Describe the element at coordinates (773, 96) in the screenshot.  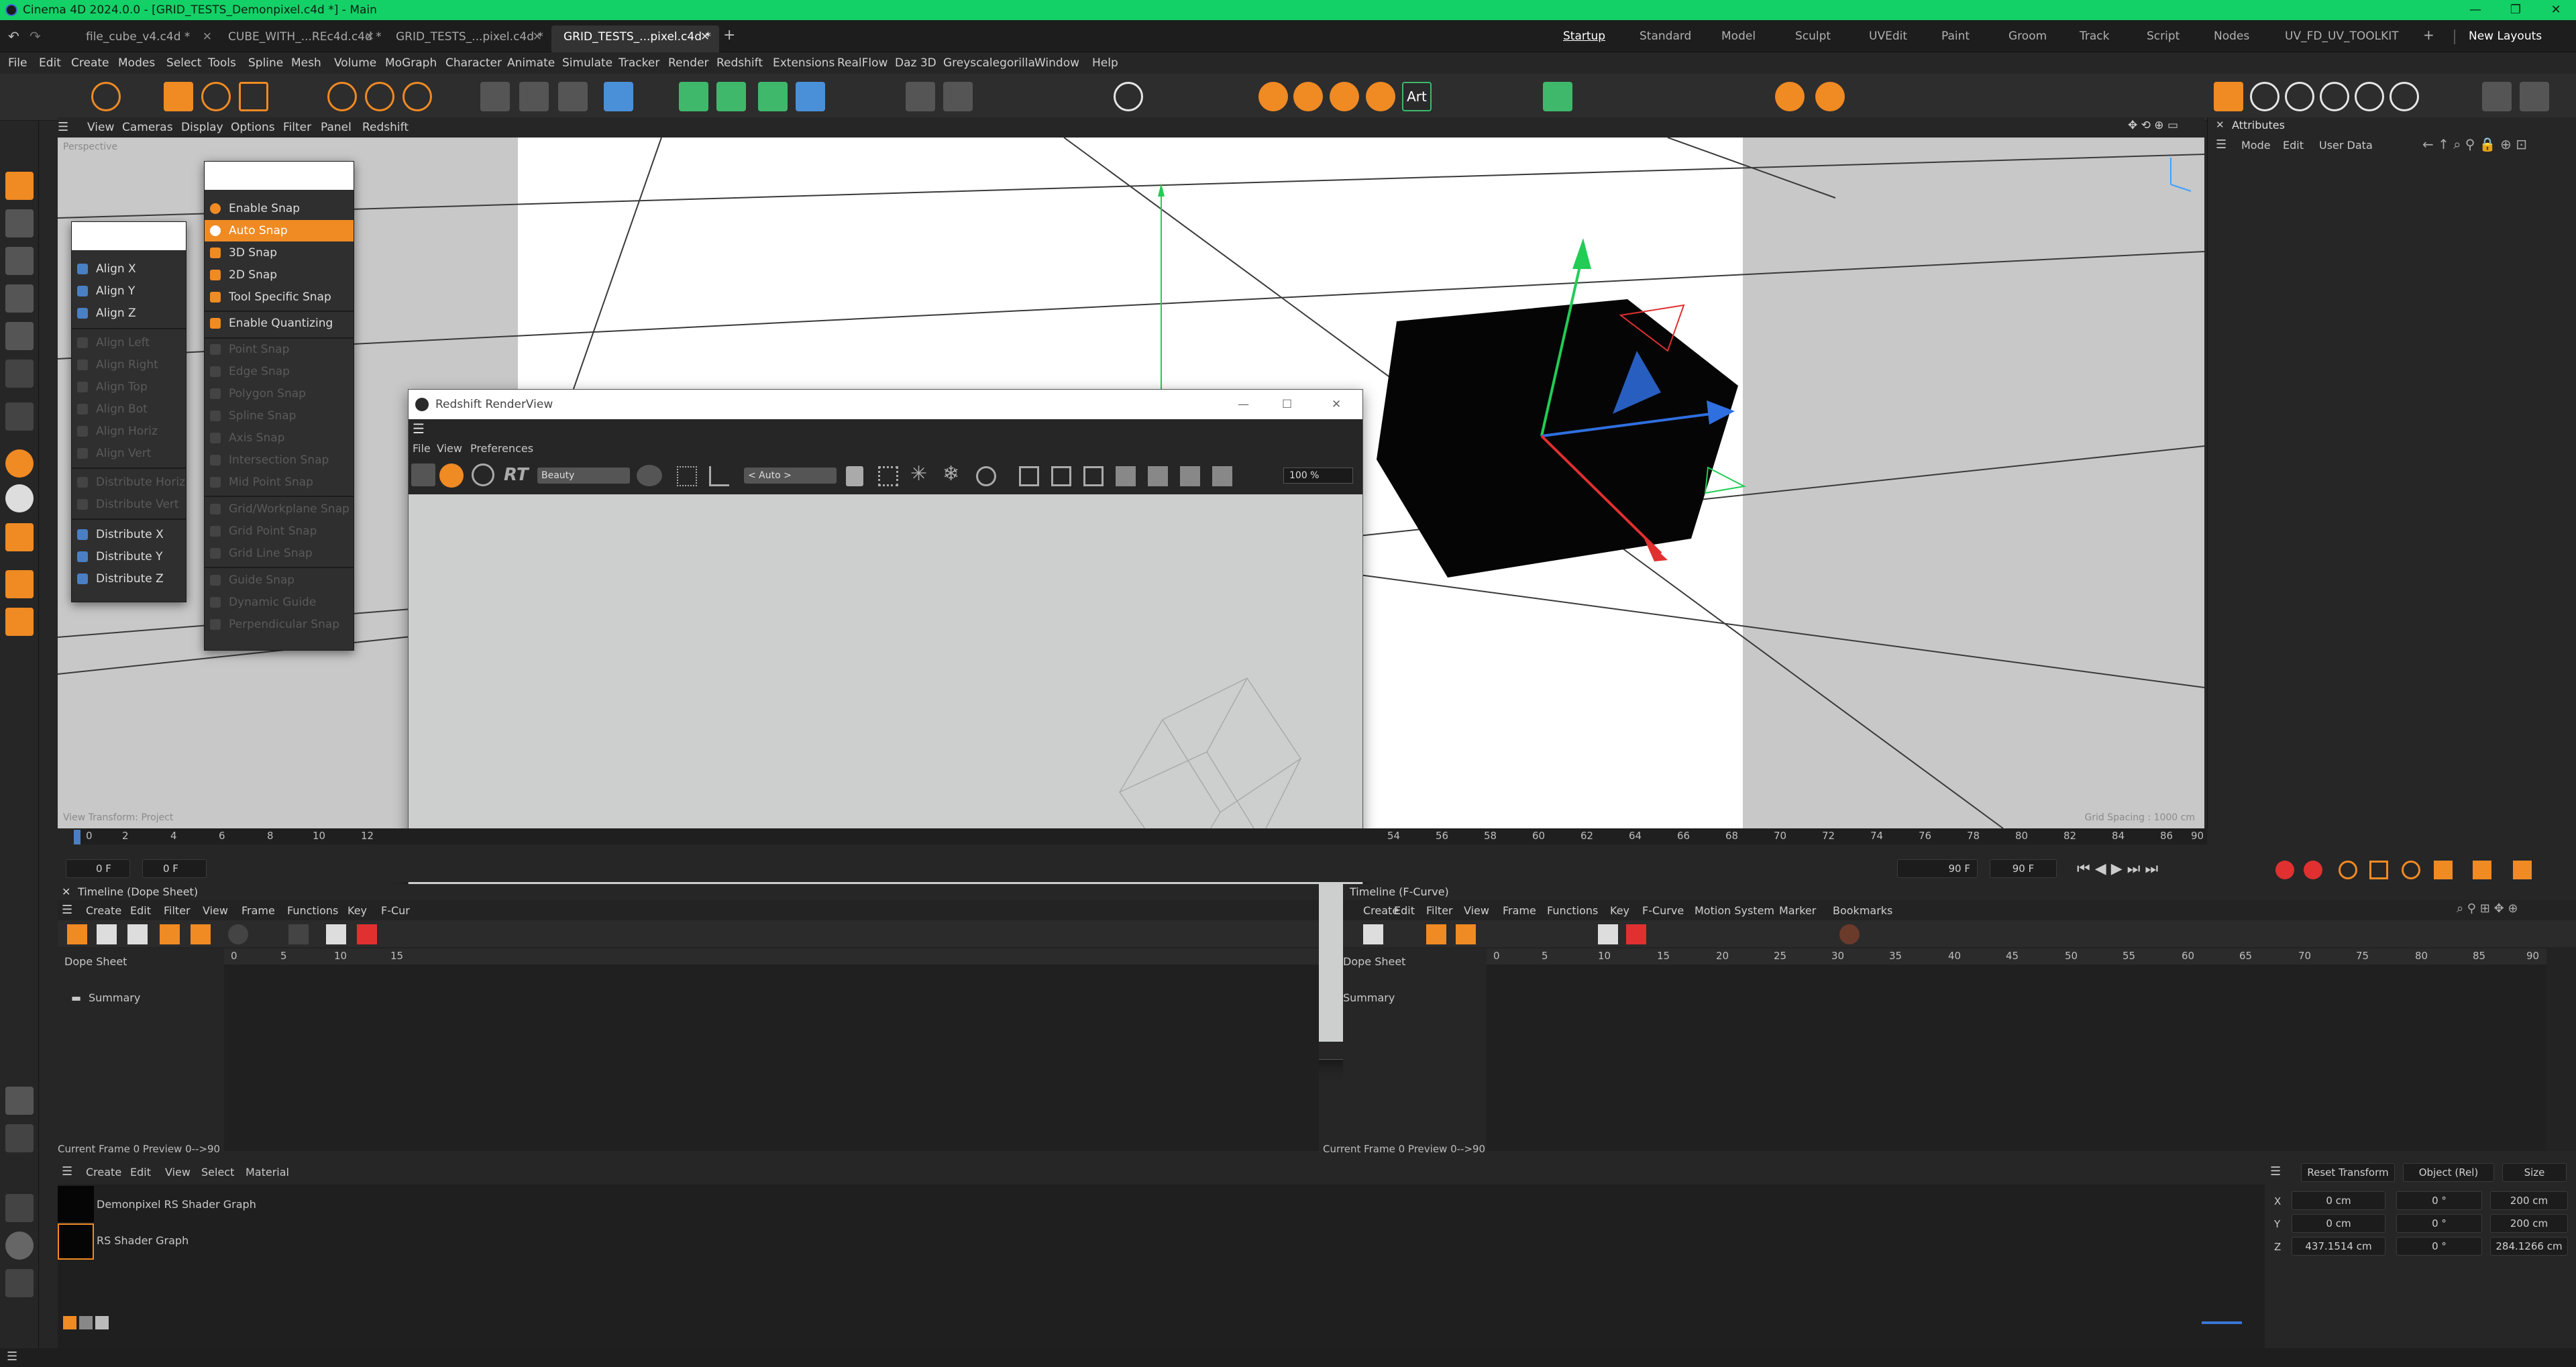
I see `cloner-icon` at that location.